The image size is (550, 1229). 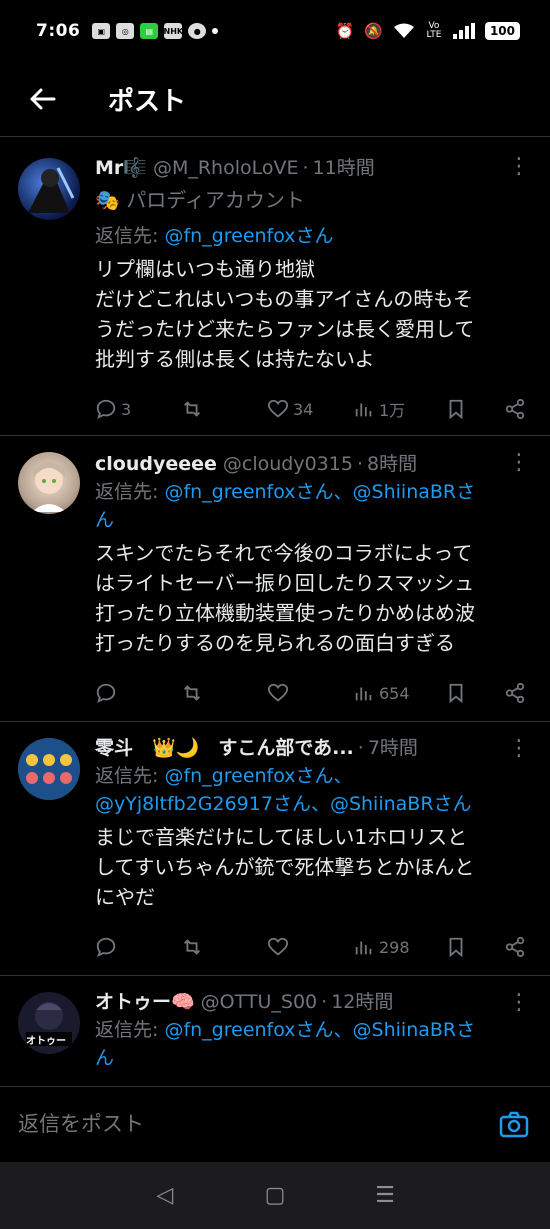 What do you see at coordinates (310, 168) in the screenshot?
I see `tweet-header: Mr🎼 @M_RholoLoVE · 11時間` at bounding box center [310, 168].